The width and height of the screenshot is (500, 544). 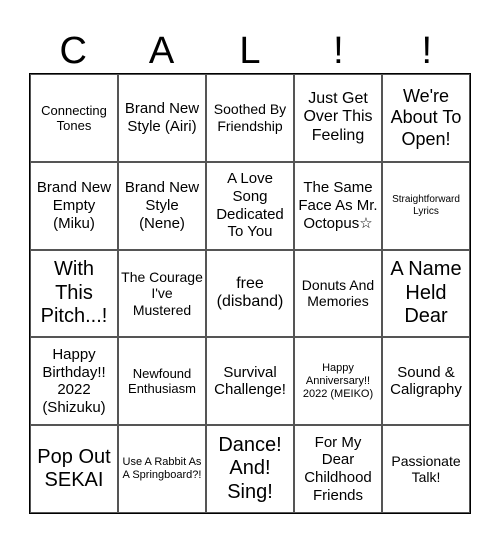 I want to click on bingo-cell: Use A Rabbit As A Springboard?!, so click(x=162, y=469).